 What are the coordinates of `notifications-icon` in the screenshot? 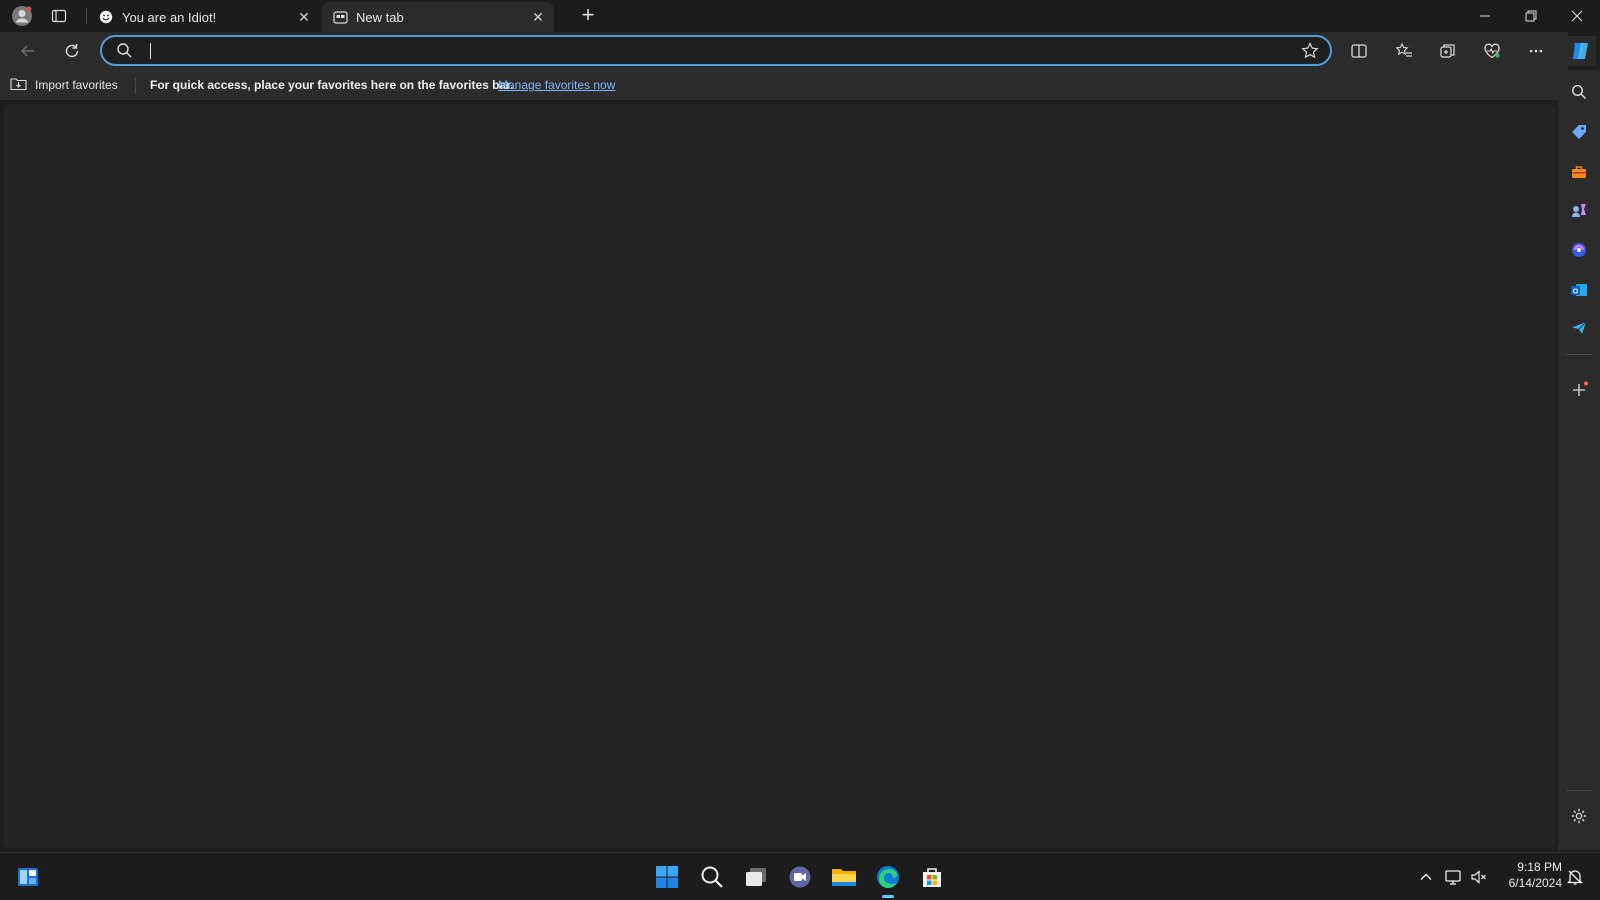 It's located at (1575, 877).